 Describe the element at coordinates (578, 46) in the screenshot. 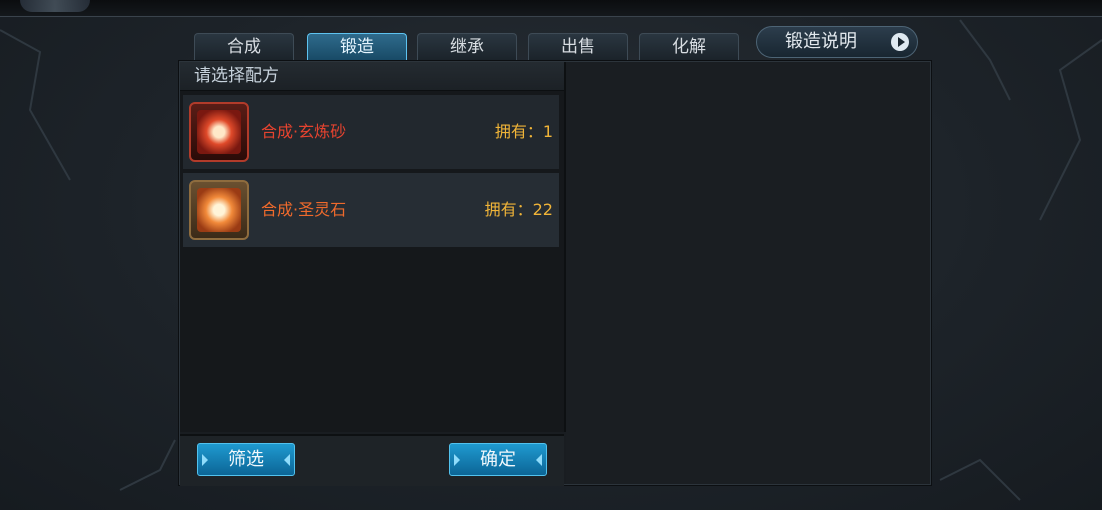

I see `tab-sell: 出售` at that location.